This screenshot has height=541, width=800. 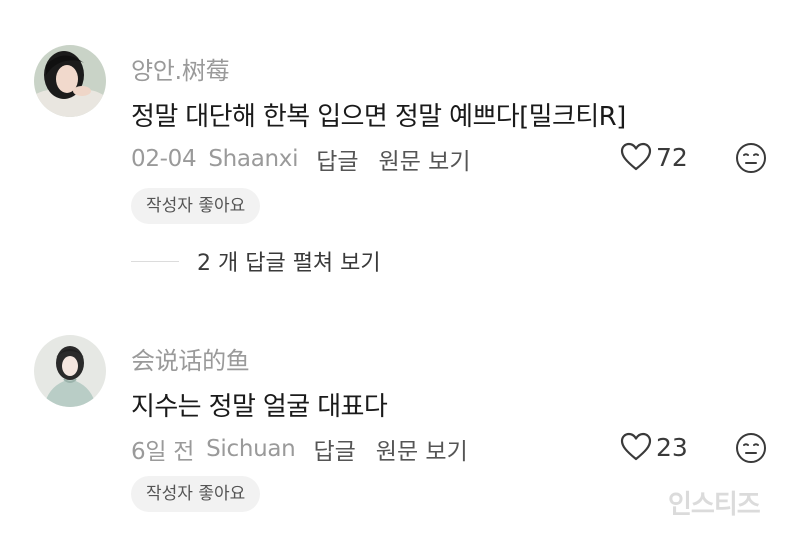 I want to click on expand-replies-button: 2 개 답글 펼쳐 보기, so click(x=256, y=261).